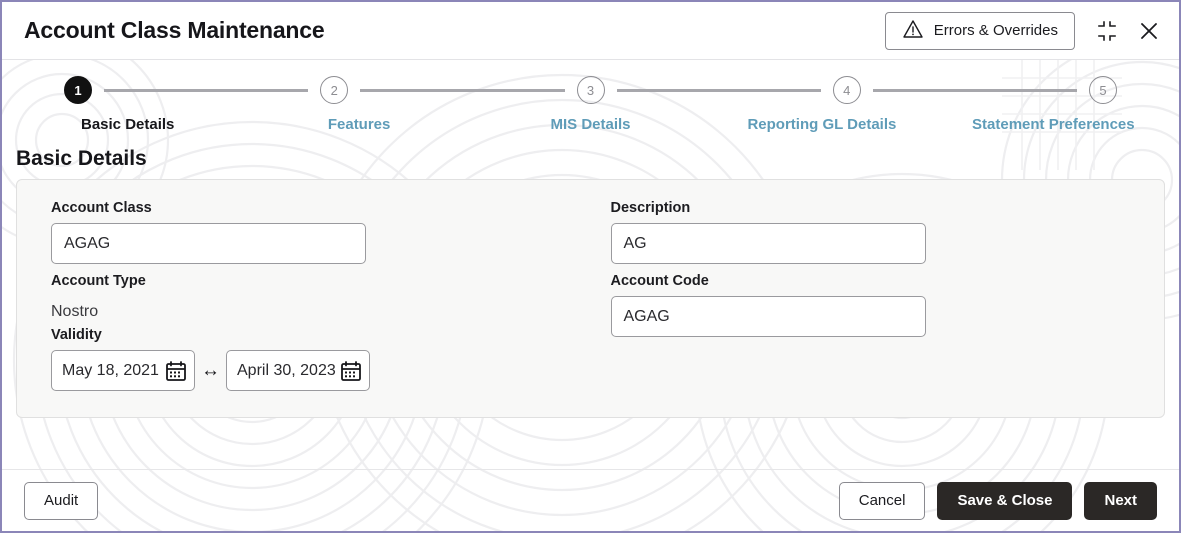 The height and width of the screenshot is (533, 1181). I want to click on account-code-label: Account Code, so click(659, 281).